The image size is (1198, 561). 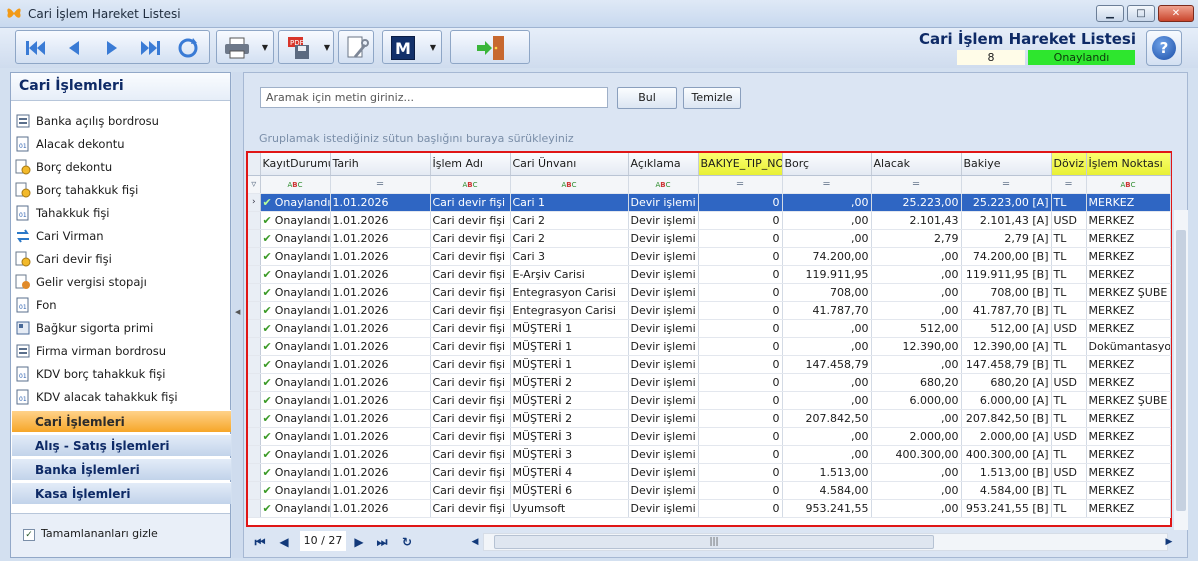 I want to click on clear-button: Temizle, so click(x=712, y=98).